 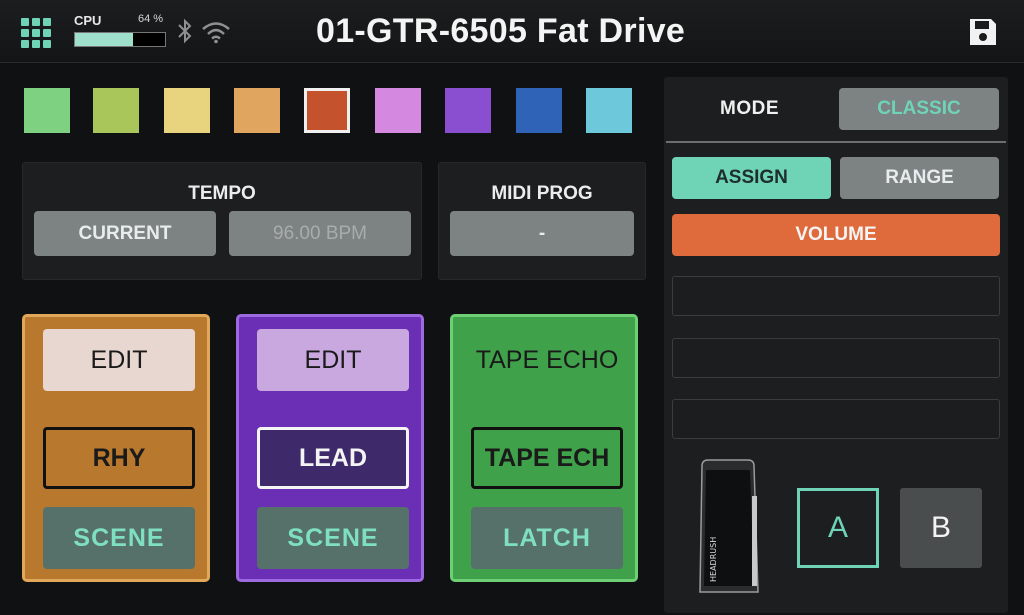 I want to click on cpu-label: CPU, so click(x=88, y=20).